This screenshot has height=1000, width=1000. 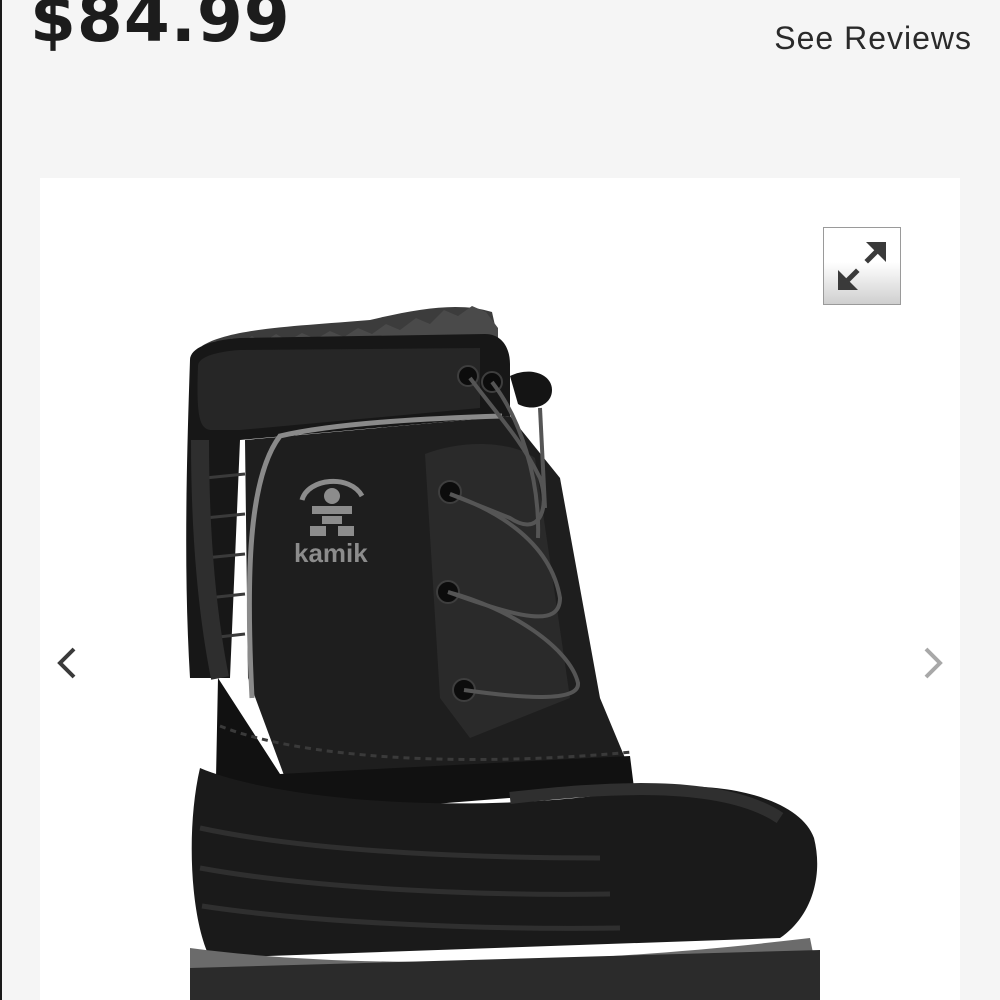 What do you see at coordinates (331, 553) in the screenshot?
I see `svg-text: kamik` at bounding box center [331, 553].